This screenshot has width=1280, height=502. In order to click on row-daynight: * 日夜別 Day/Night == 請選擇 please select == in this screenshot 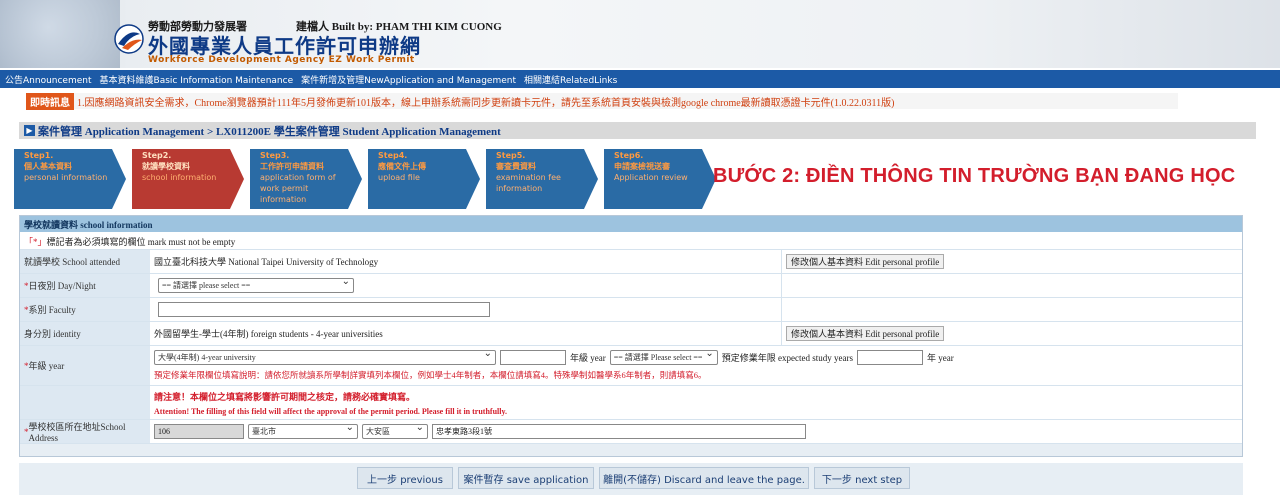, I will do `click(631, 286)`.